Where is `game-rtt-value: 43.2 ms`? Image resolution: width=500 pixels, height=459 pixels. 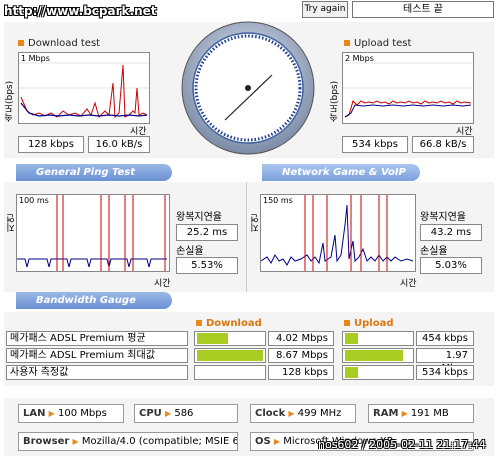
game-rtt-value: 43.2 ms is located at coordinates (451, 232).